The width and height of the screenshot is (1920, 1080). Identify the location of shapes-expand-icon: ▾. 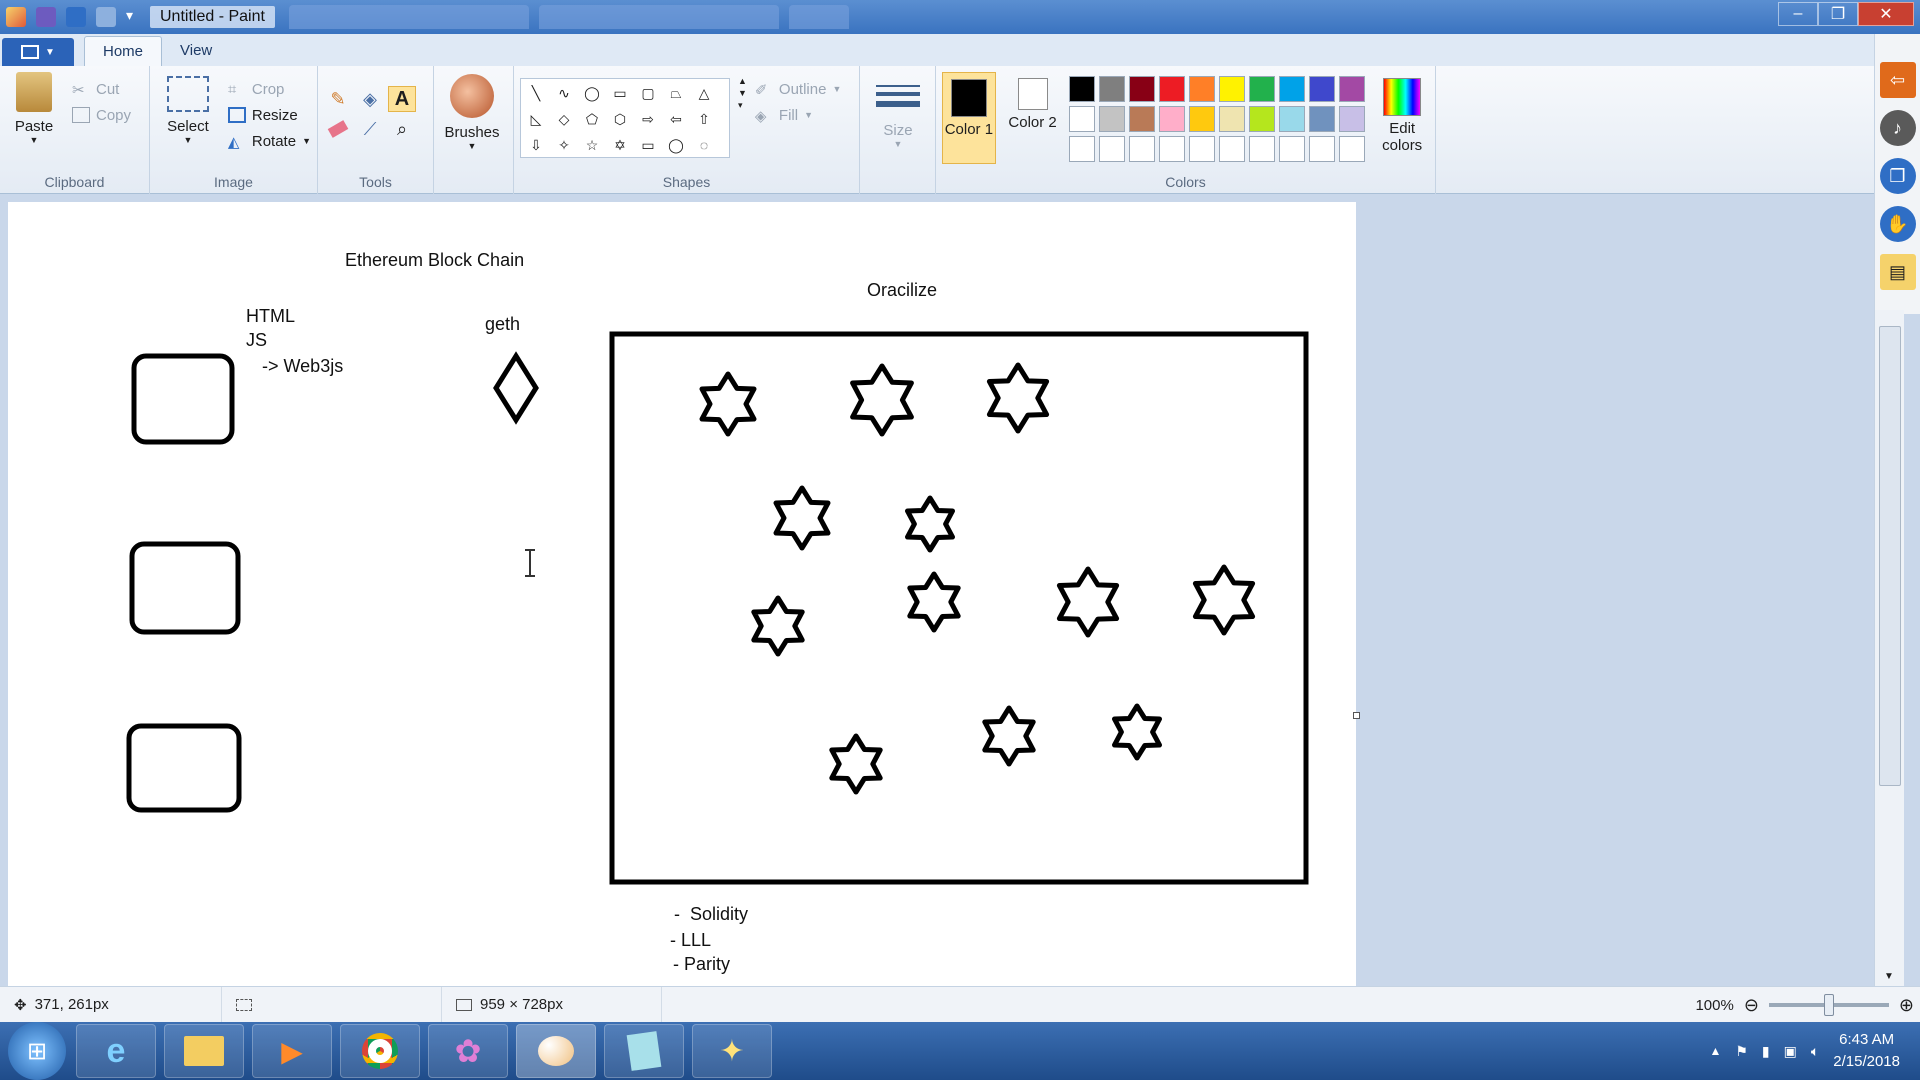
(742, 105).